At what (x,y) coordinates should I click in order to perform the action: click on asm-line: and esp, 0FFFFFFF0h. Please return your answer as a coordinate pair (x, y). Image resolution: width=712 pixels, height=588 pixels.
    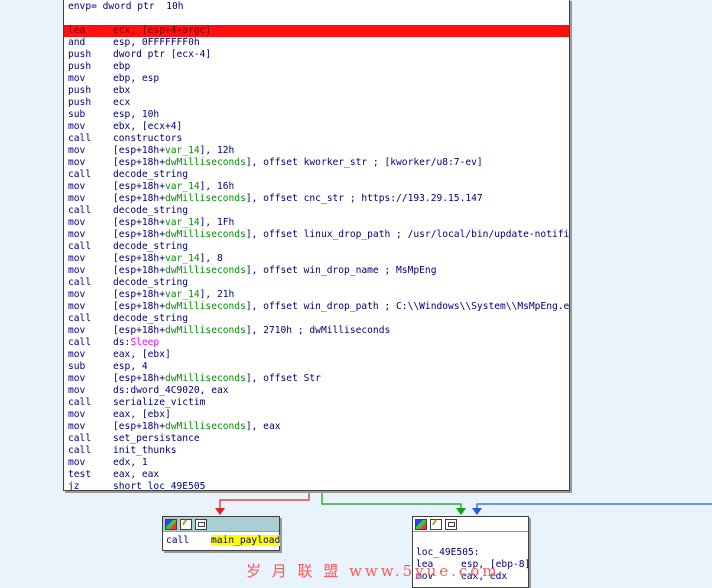
    Looking at the image, I should click on (134, 43).